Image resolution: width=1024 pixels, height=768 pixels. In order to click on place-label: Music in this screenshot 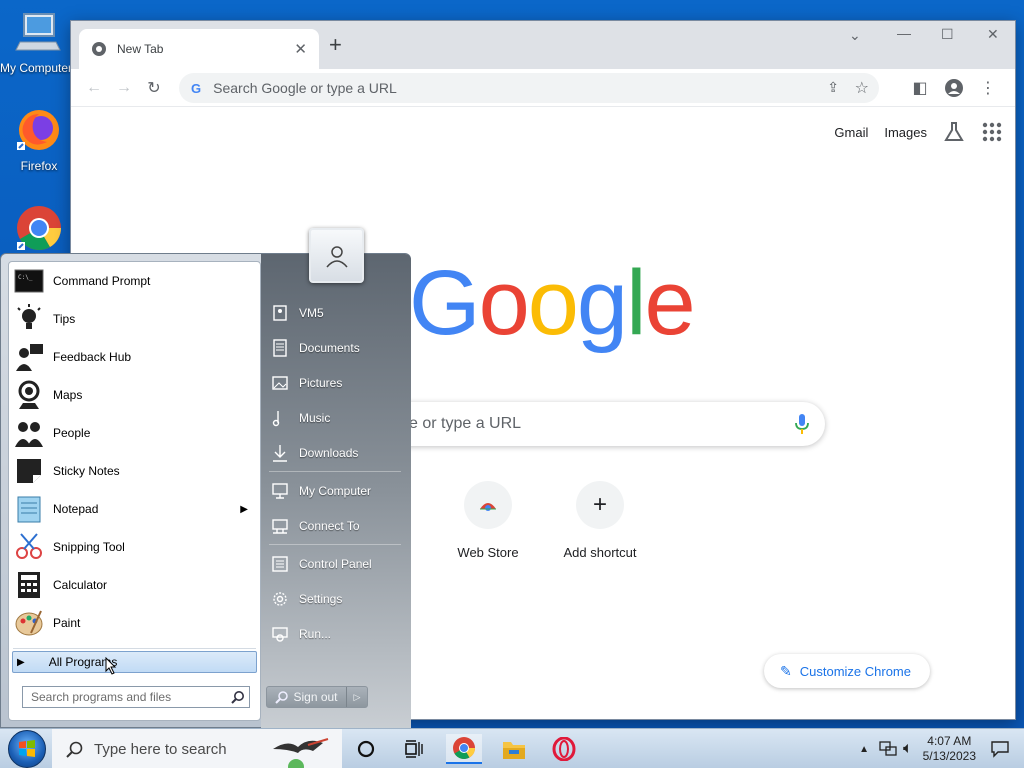, I will do `click(315, 417)`.